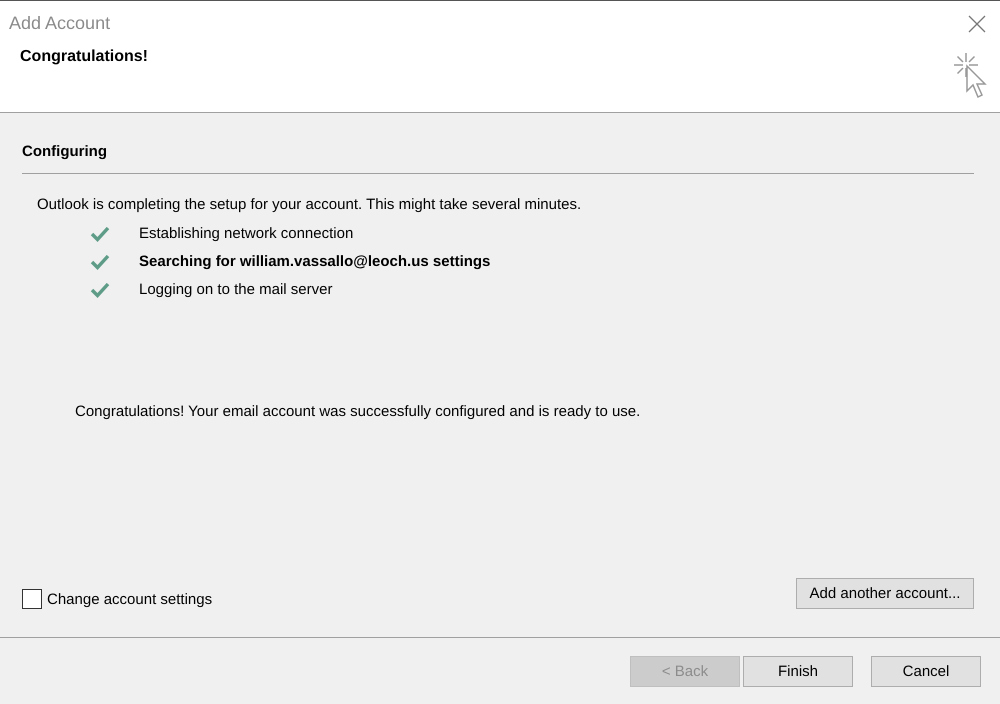 Image resolution: width=1000 pixels, height=704 pixels. I want to click on intro-text: Outlook is completing the setup for your account. This might take several minutes., so click(309, 204).